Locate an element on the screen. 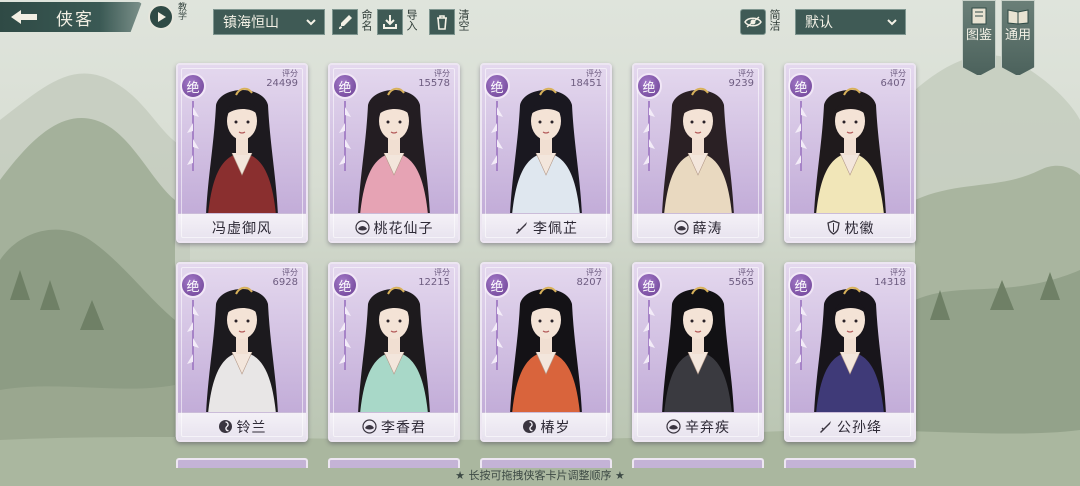 The height and width of the screenshot is (486, 1080). score-box: 评分 6928 is located at coordinates (285, 278).